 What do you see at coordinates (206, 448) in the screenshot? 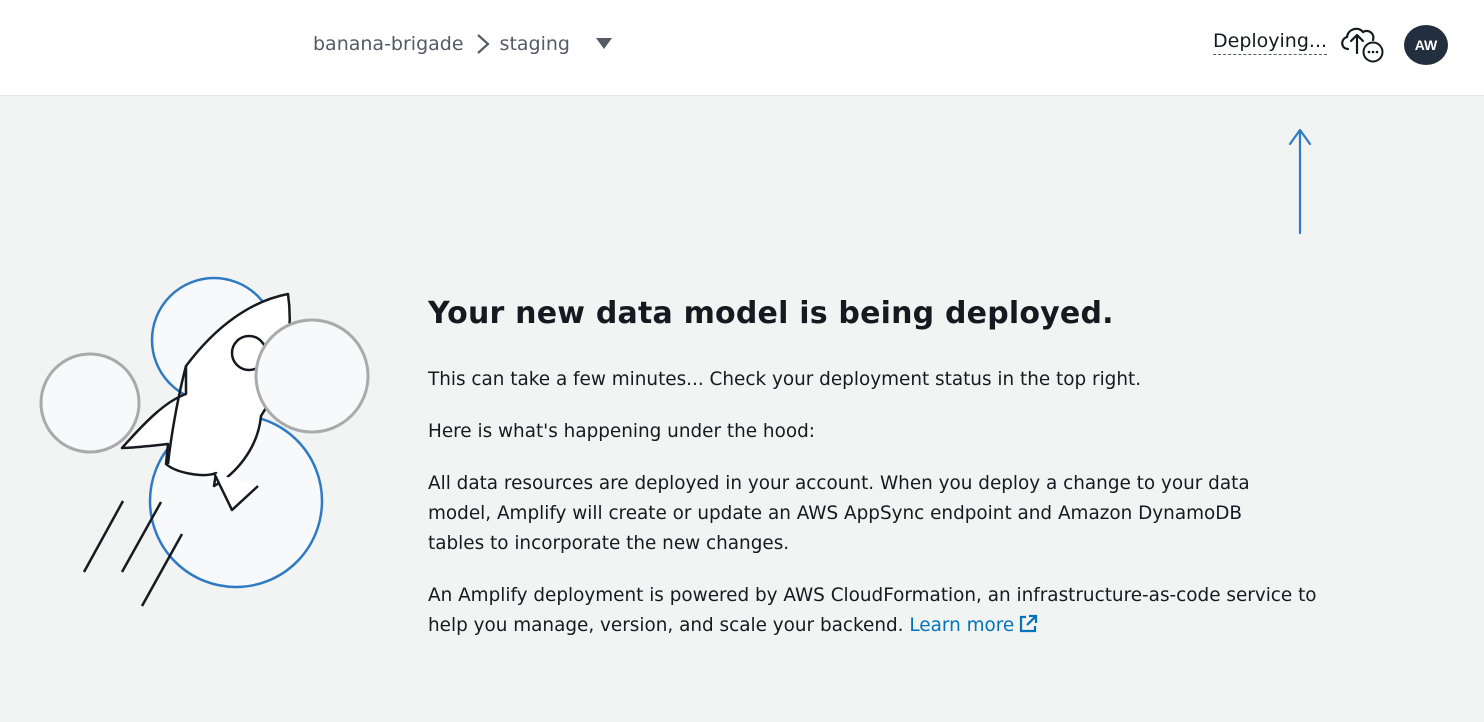
I see `rocket-illustration` at bounding box center [206, 448].